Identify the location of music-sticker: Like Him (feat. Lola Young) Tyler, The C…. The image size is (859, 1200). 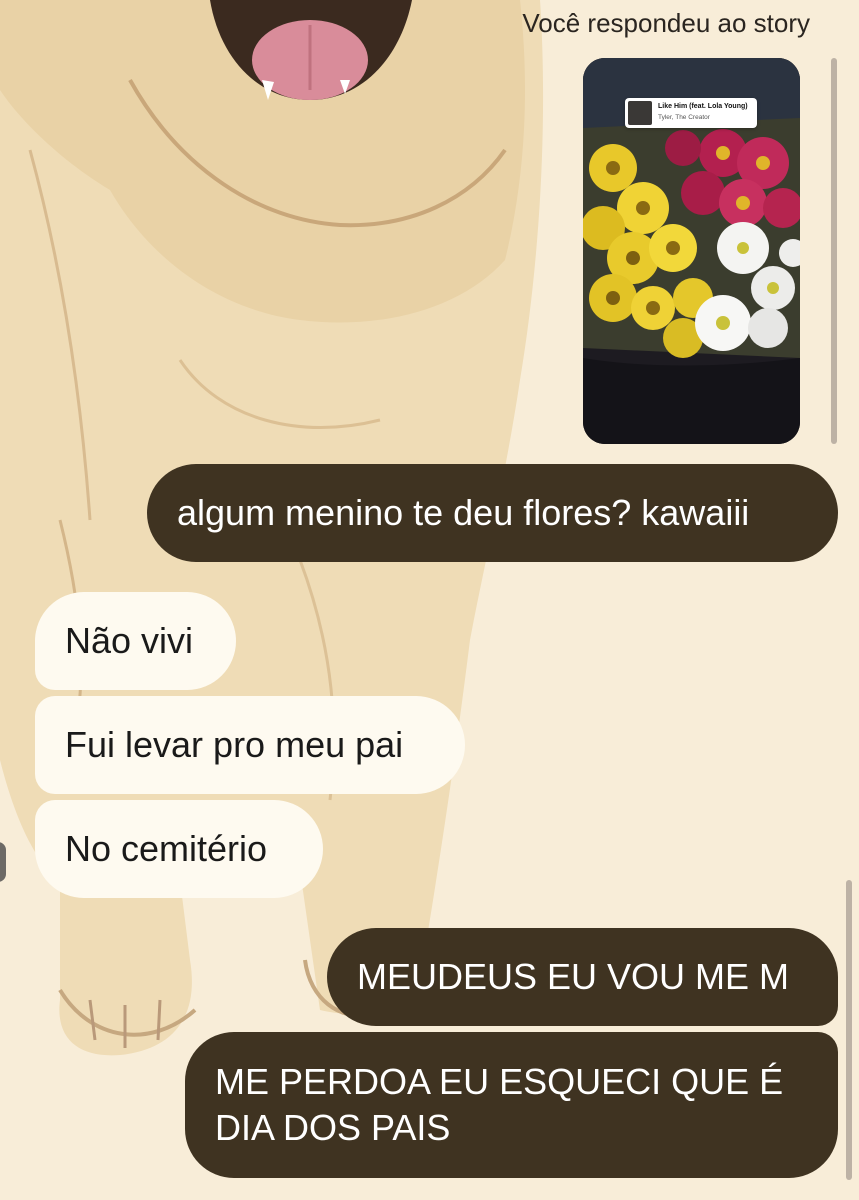
(691, 113).